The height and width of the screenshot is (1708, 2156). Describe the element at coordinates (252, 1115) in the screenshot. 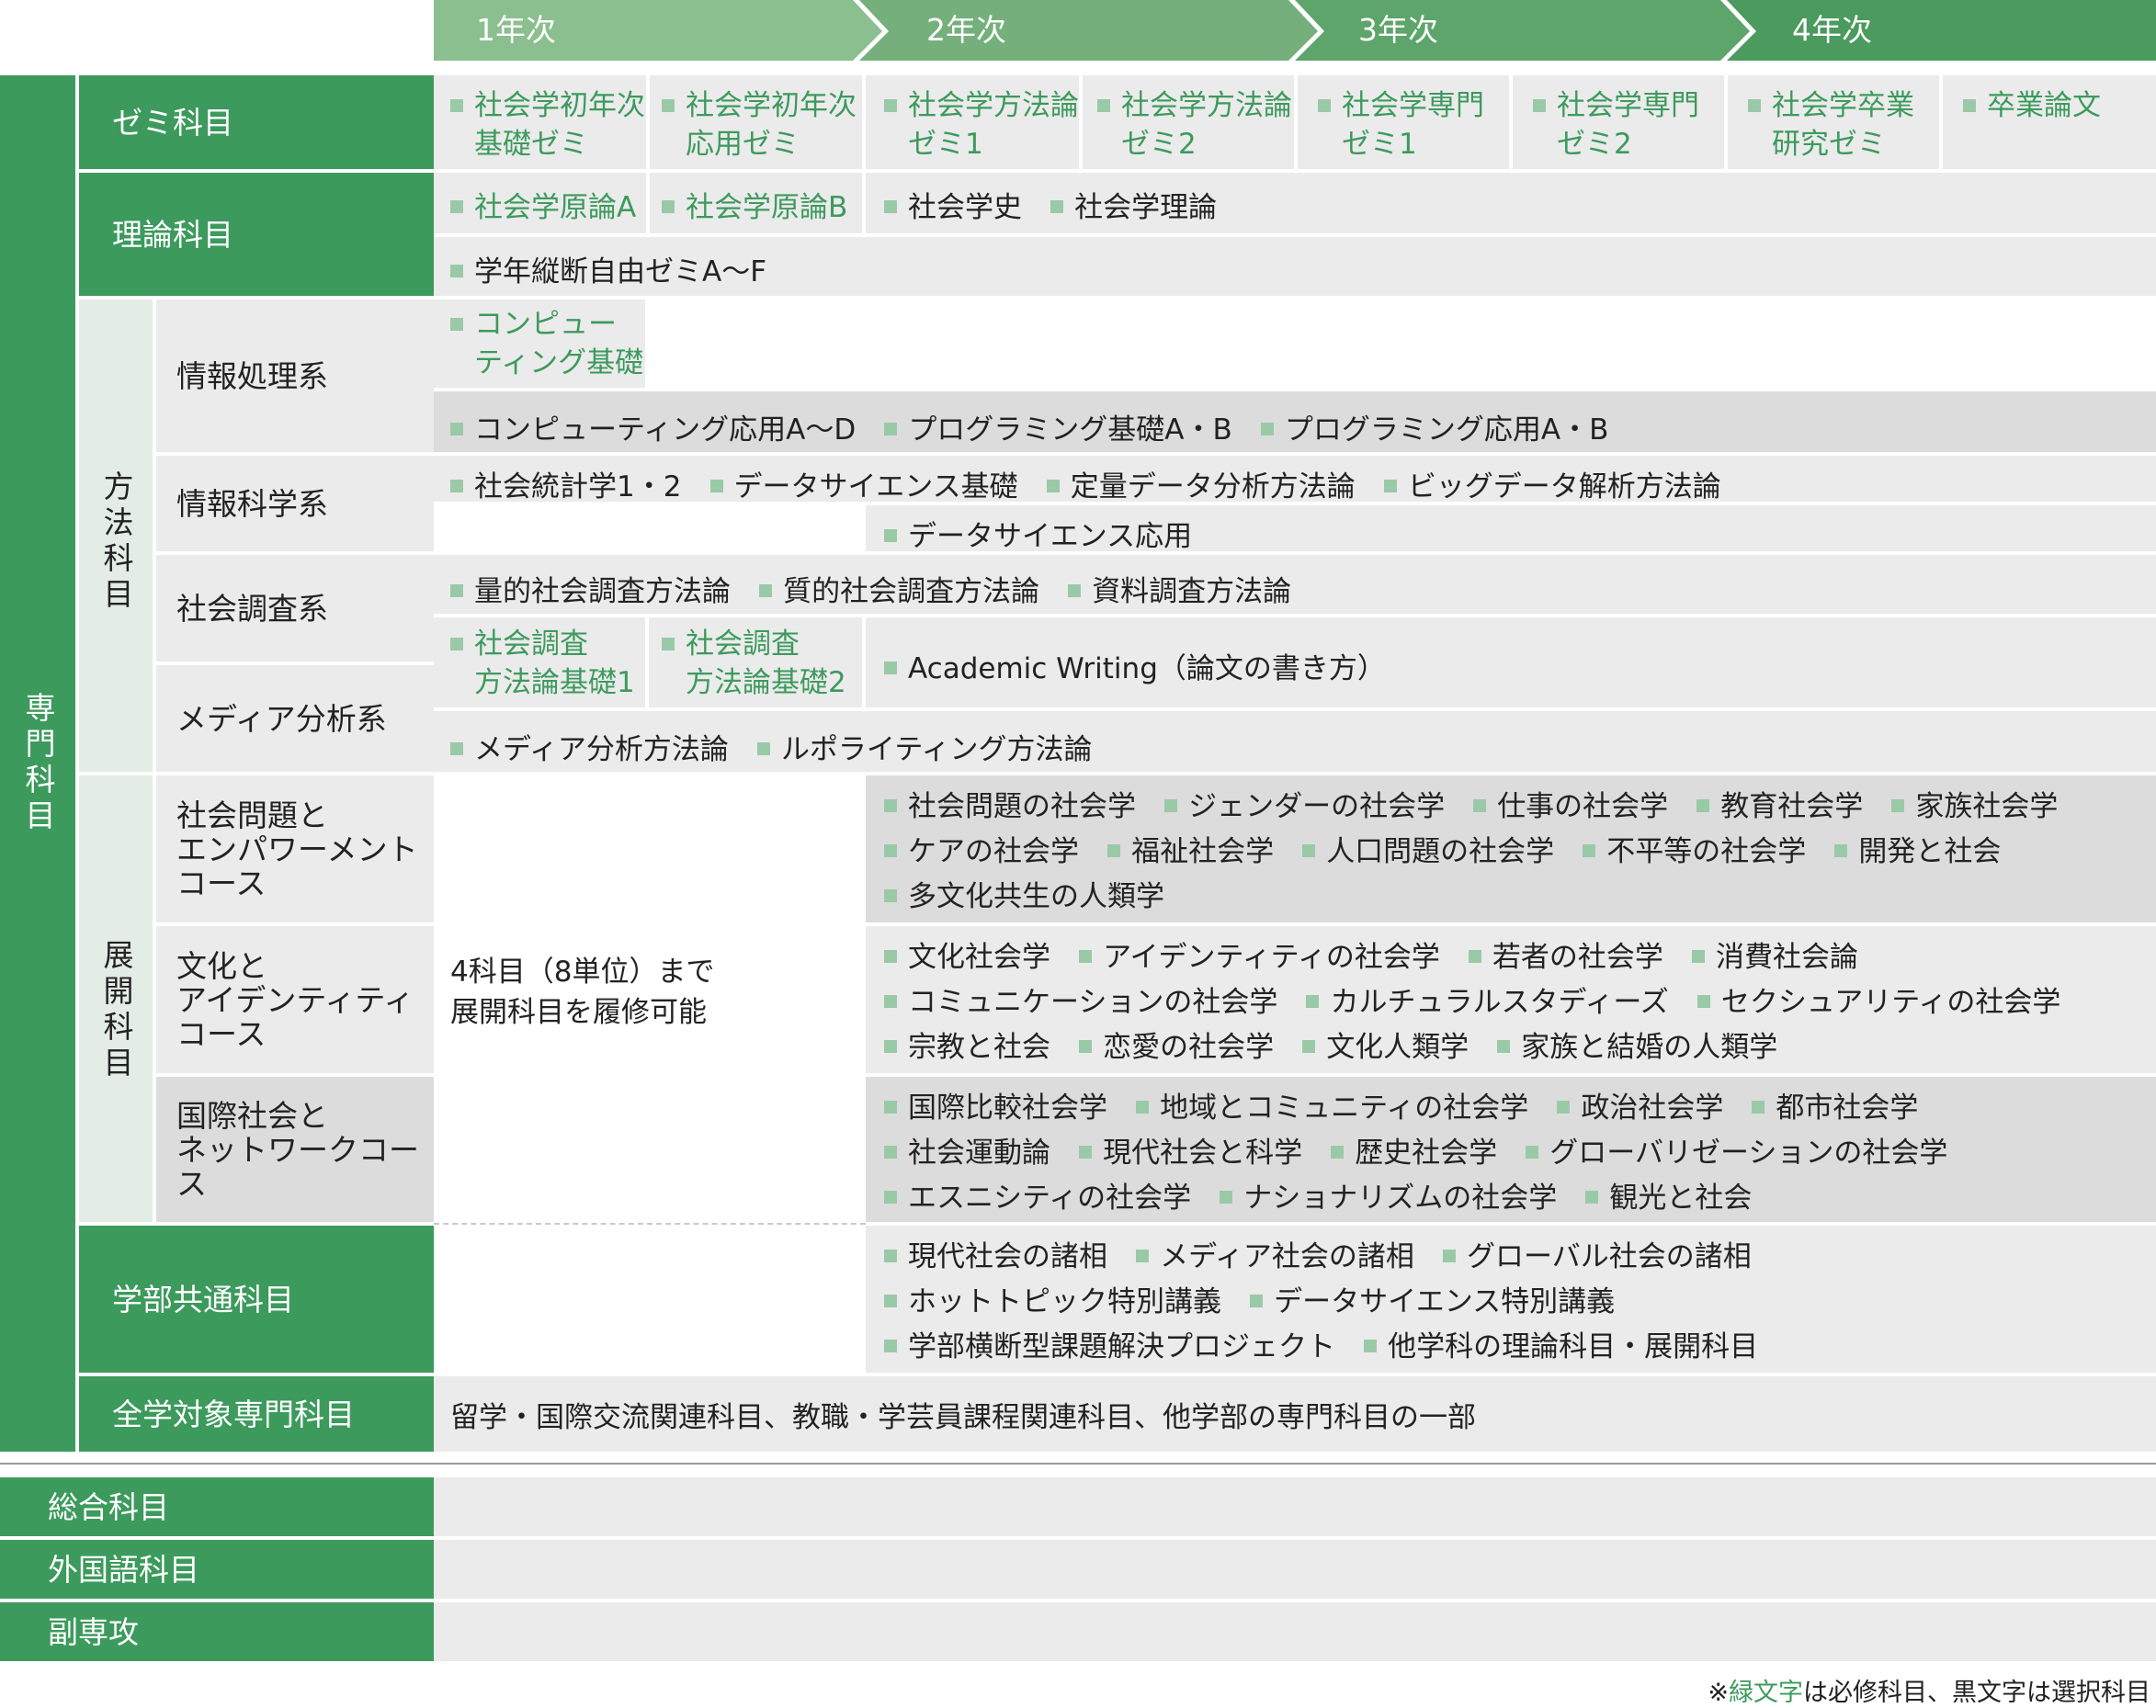

I see `course3-label-line: 国際社会と` at that location.